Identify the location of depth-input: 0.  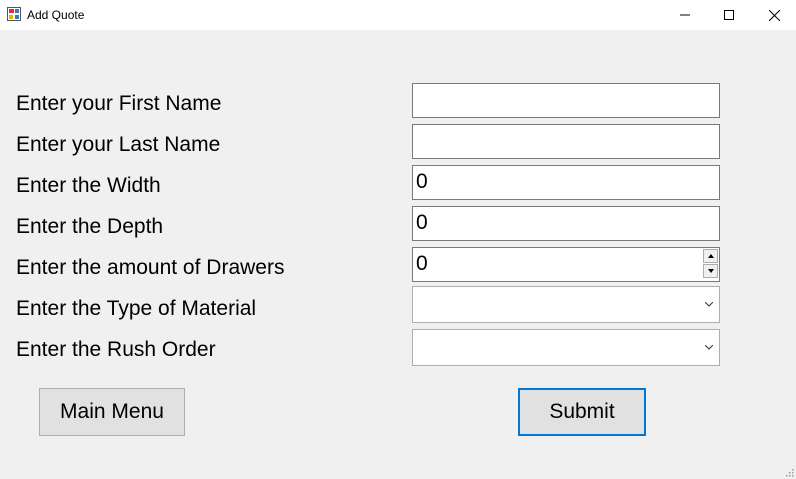
(566, 223).